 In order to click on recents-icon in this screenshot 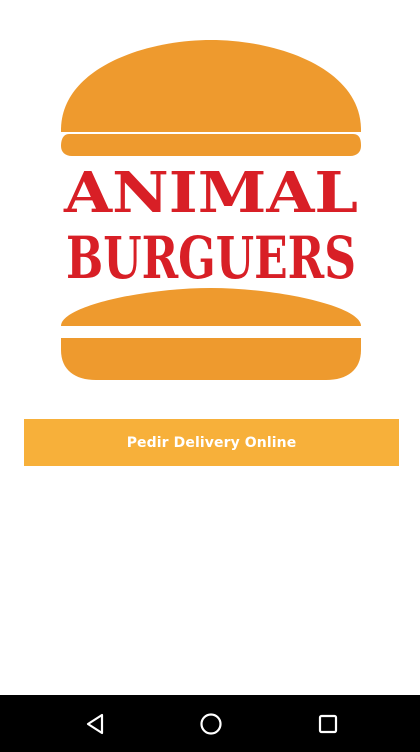, I will do `click(328, 723)`.